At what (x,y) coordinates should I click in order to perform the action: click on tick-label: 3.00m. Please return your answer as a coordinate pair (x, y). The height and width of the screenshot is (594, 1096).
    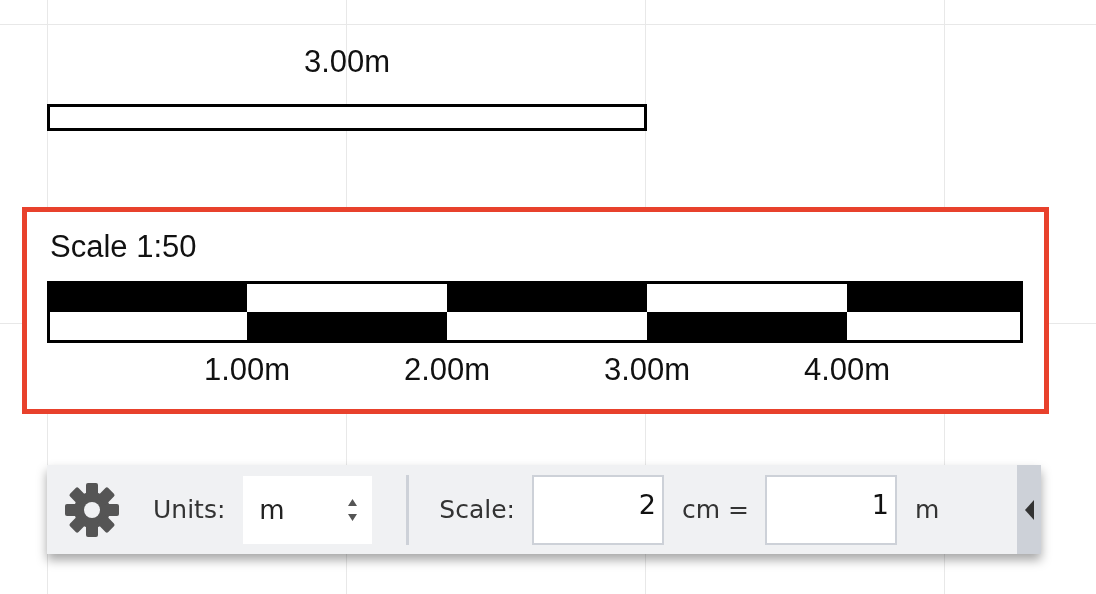
    Looking at the image, I should click on (647, 370).